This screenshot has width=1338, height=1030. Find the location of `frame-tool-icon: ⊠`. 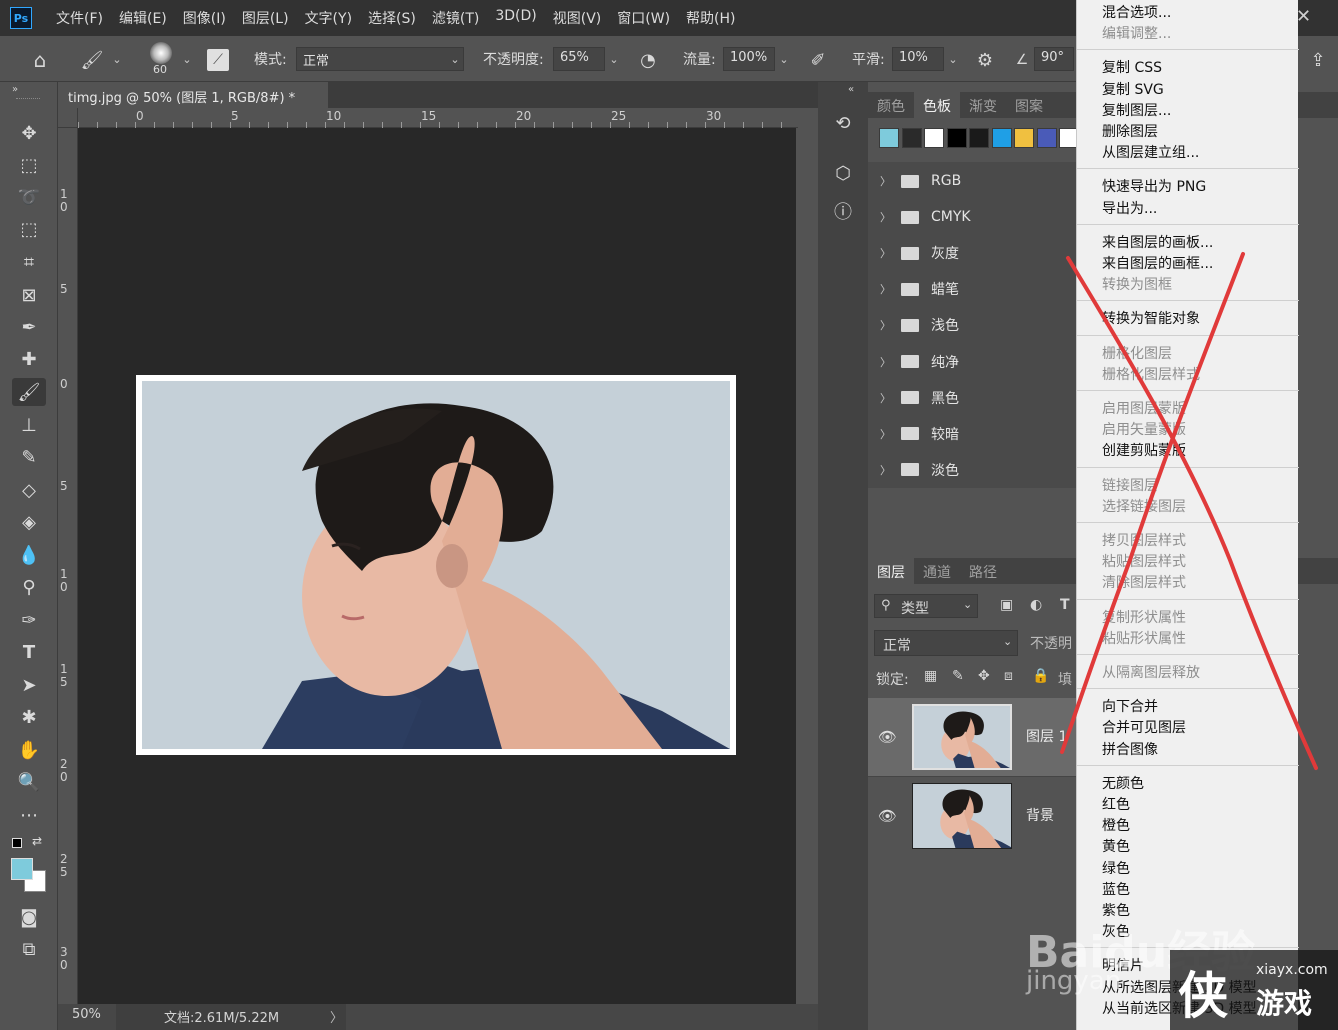

frame-tool-icon: ⊠ is located at coordinates (29, 295).